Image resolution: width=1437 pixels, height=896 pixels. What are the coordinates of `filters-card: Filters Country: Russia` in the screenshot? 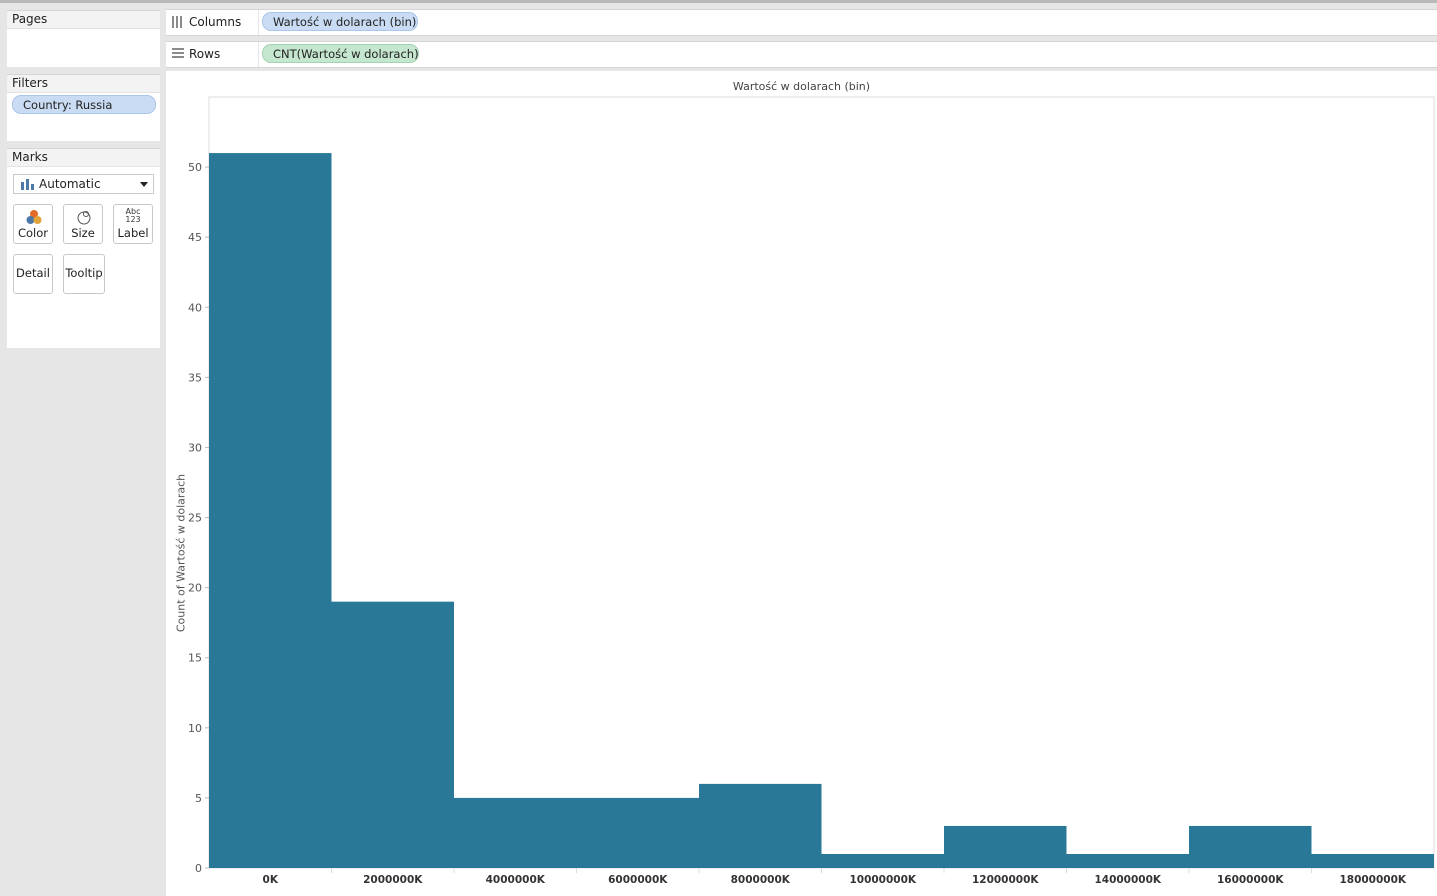 It's located at (83, 107).